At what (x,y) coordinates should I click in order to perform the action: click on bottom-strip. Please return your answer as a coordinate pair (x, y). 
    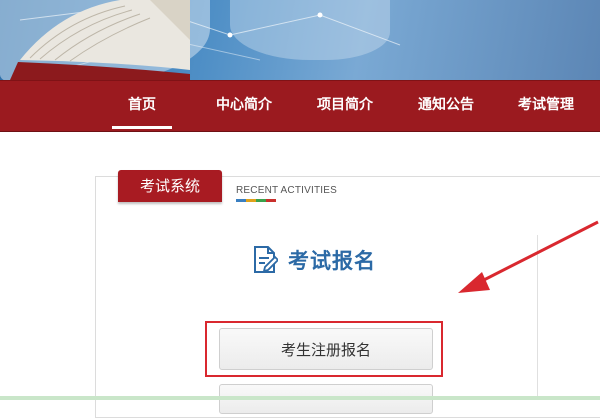
    Looking at the image, I should click on (300, 398).